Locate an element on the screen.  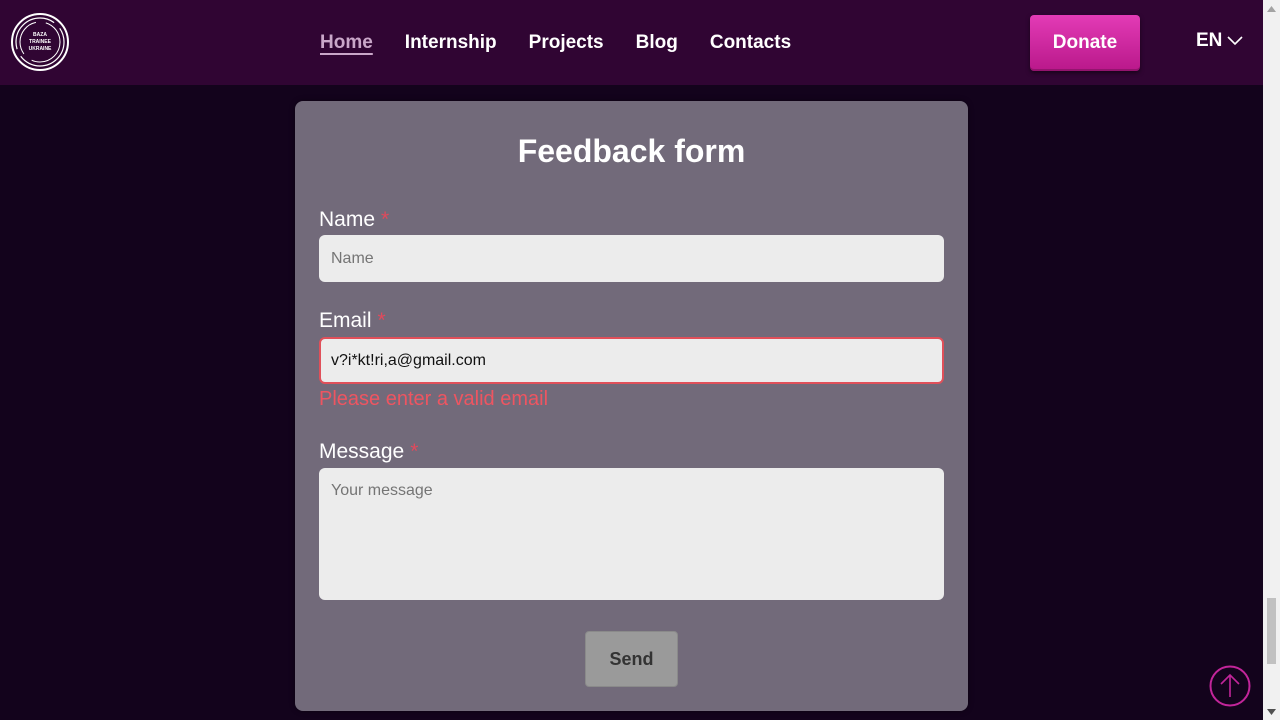
logo-icon: BAZA TRAINEE UKRAINE is located at coordinates (40, 42).